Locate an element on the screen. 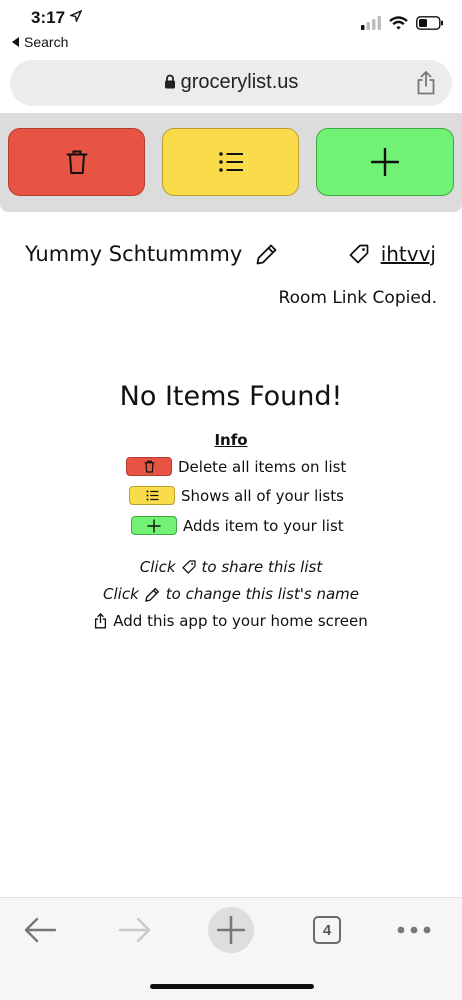 The image size is (462, 1000). status-time: 3:17 is located at coordinates (57, 18).